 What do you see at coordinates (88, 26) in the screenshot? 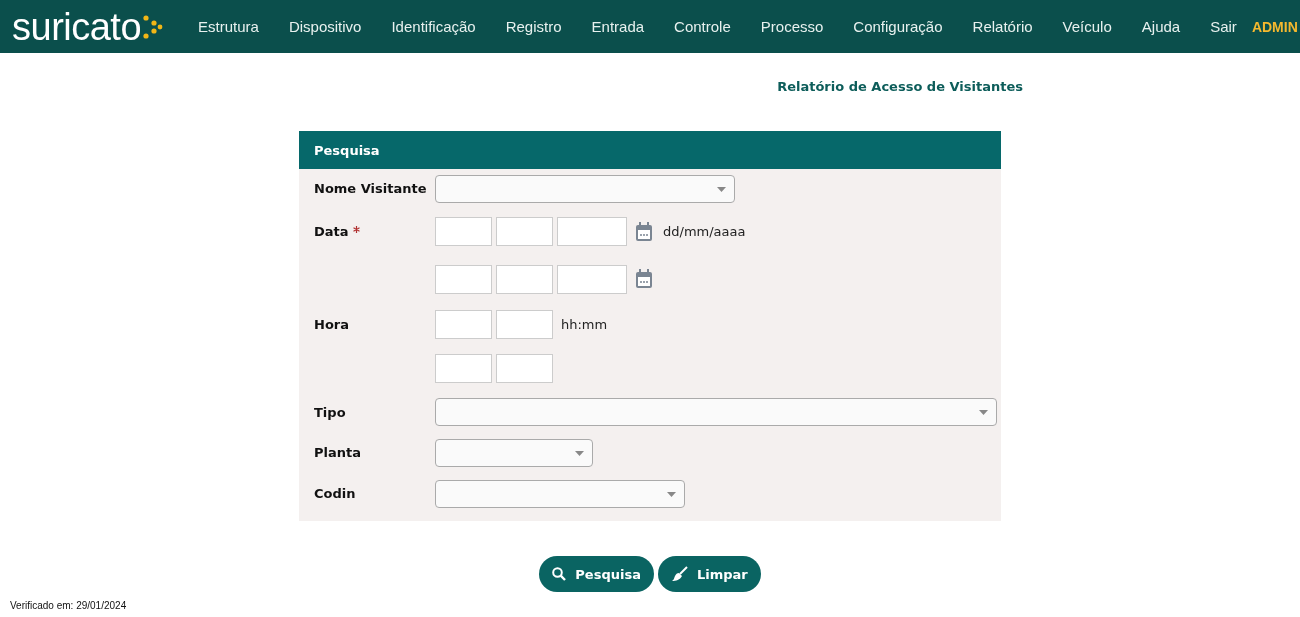
I see `brand-logo: suricato` at bounding box center [88, 26].